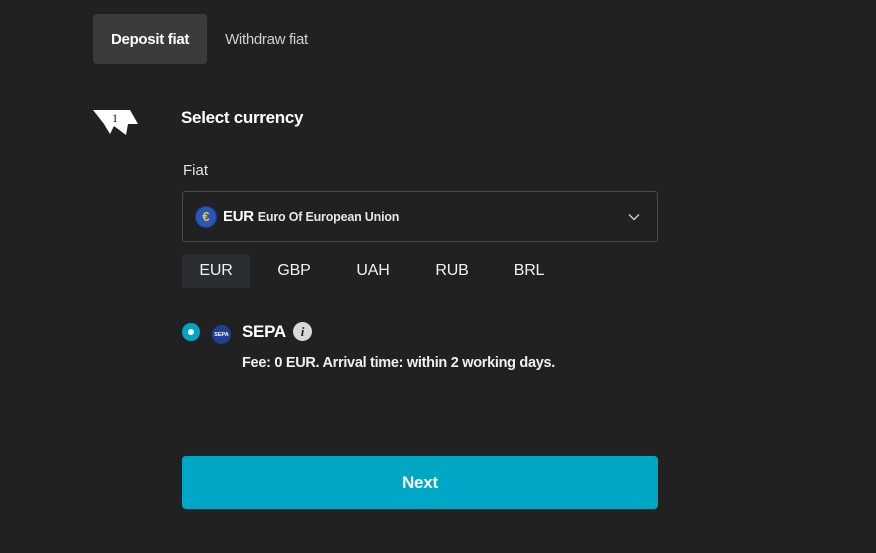 The height and width of the screenshot is (553, 876). Describe the element at coordinates (452, 271) in the screenshot. I see `currency-chip-rub: RUB` at that location.